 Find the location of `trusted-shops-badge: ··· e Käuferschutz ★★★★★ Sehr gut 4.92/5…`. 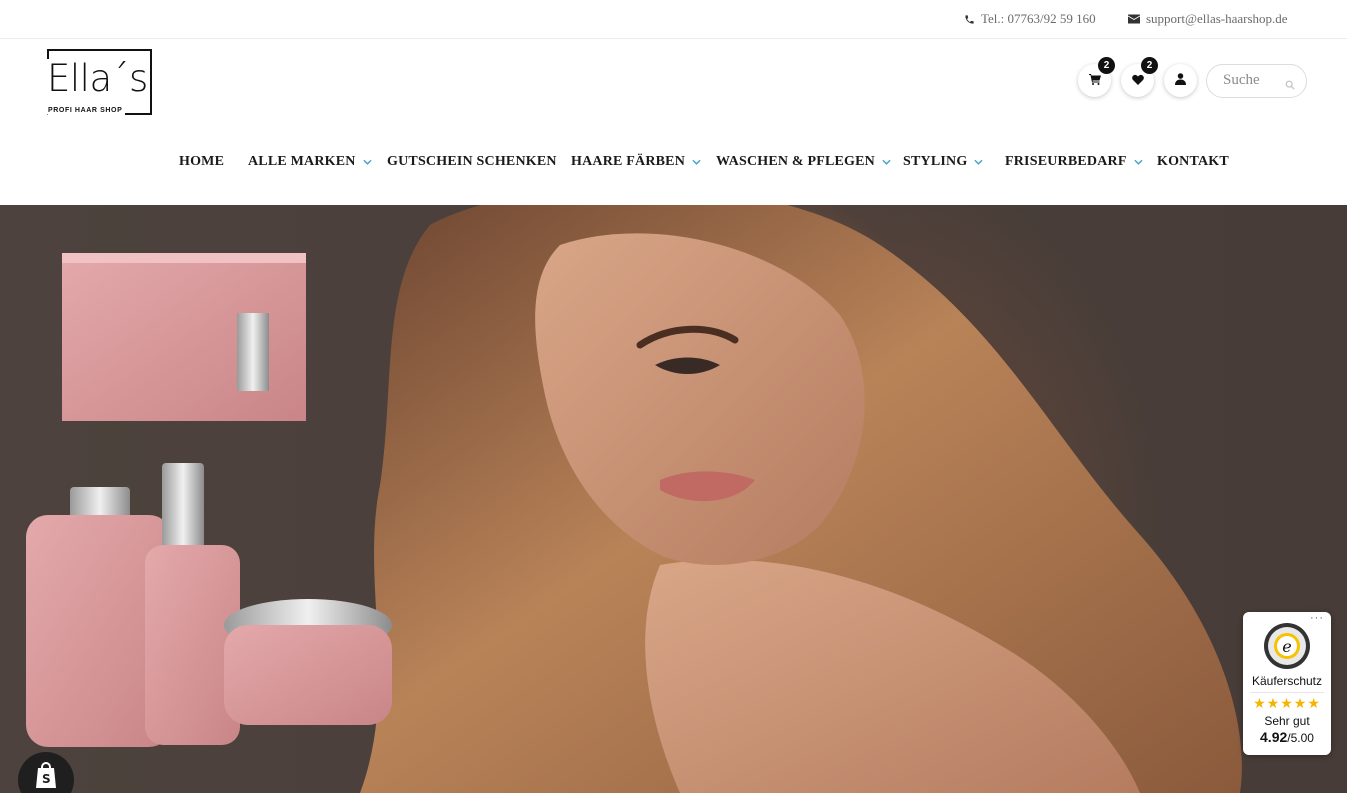

trusted-shops-badge: ··· e Käuferschutz ★★★★★ Sehr gut 4.92/5… is located at coordinates (1287, 683).